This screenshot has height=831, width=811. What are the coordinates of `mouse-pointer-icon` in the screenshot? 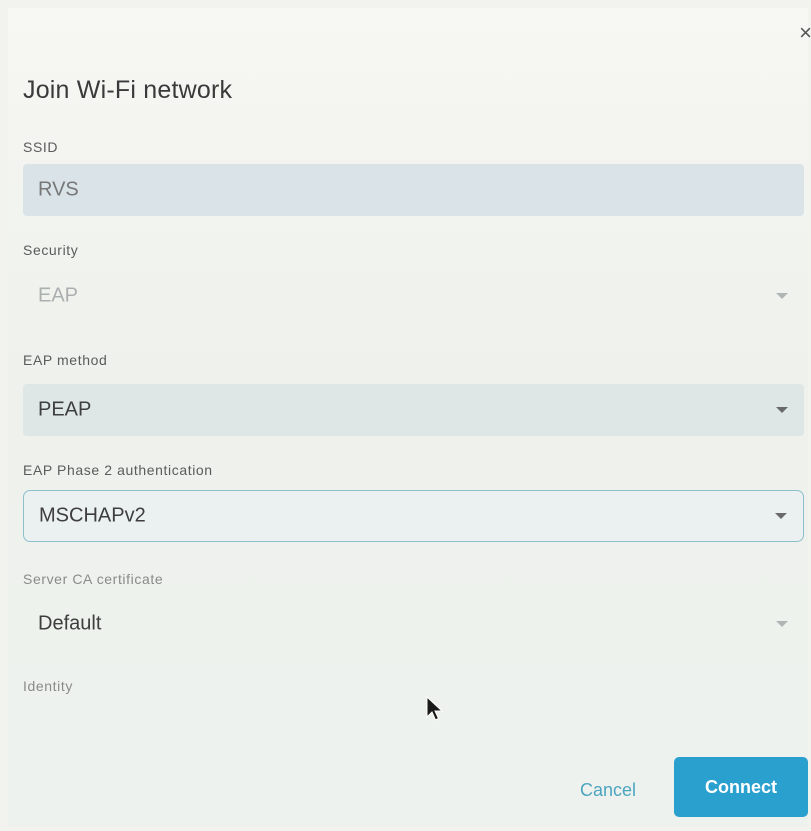 It's located at (435, 708).